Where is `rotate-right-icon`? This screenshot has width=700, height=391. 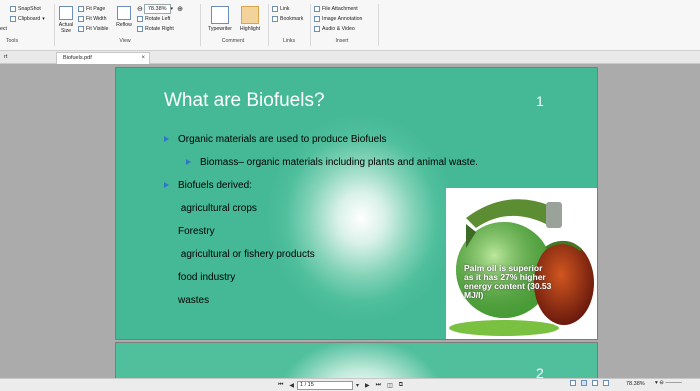
rotate-right-icon is located at coordinates (140, 29).